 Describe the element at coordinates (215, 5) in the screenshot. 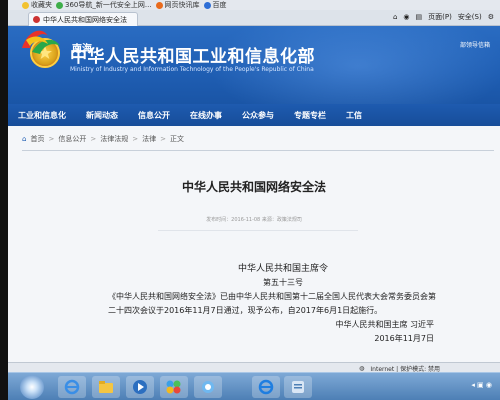

I see `fav-link-baidu: 百度` at that location.